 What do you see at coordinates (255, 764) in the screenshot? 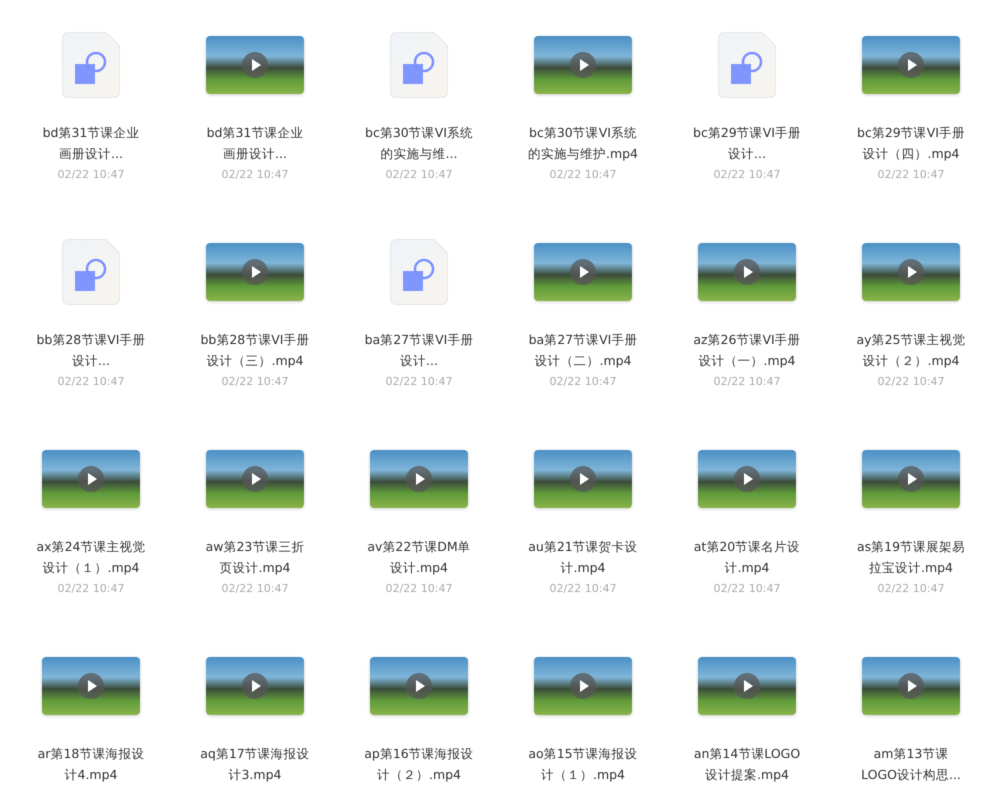
I see `file-name: aq第17节课海报设 计3.mp4` at bounding box center [255, 764].